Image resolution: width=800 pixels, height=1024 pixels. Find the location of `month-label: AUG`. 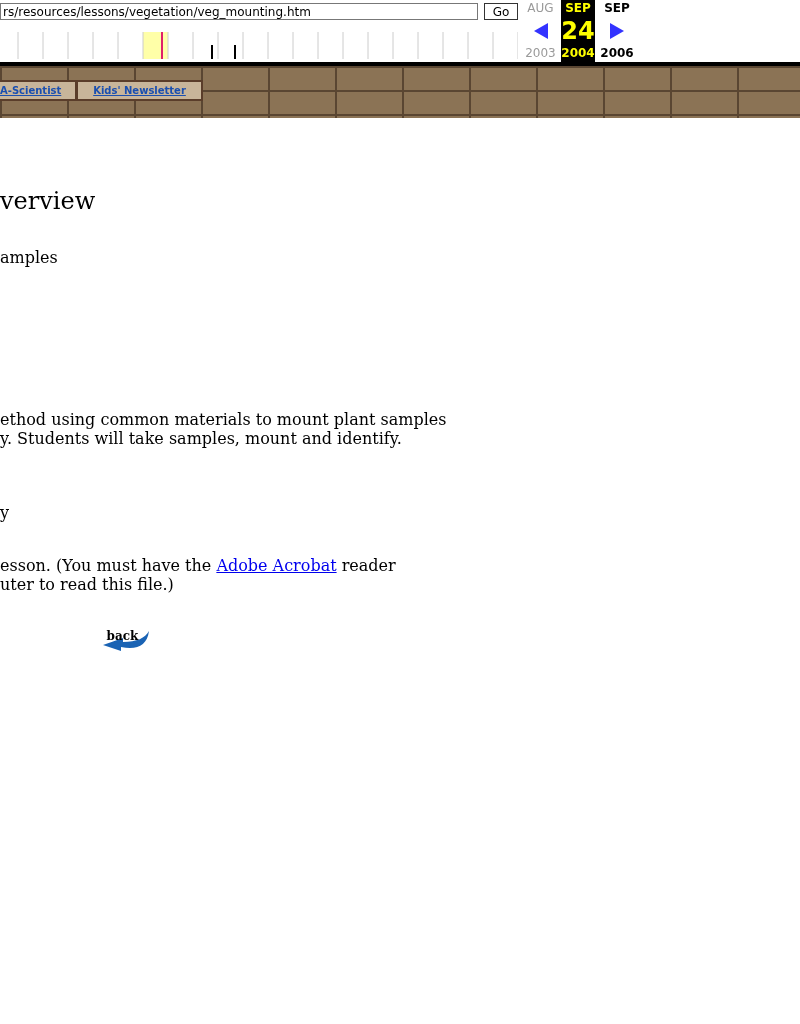

month-label: AUG is located at coordinates (540, 8).